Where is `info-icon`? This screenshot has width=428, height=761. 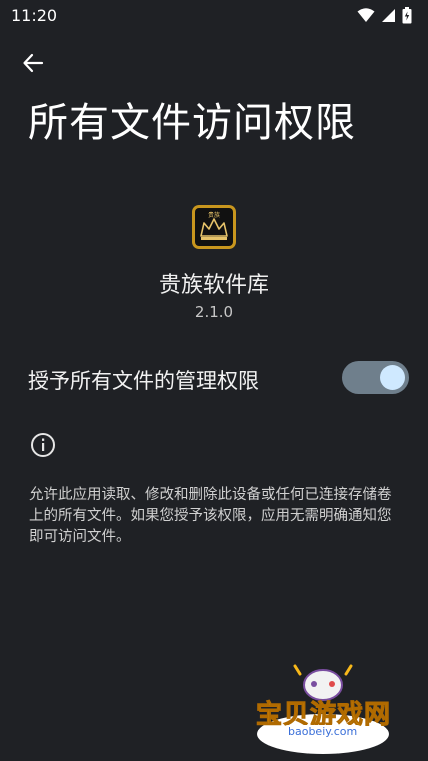
info-icon is located at coordinates (43, 445).